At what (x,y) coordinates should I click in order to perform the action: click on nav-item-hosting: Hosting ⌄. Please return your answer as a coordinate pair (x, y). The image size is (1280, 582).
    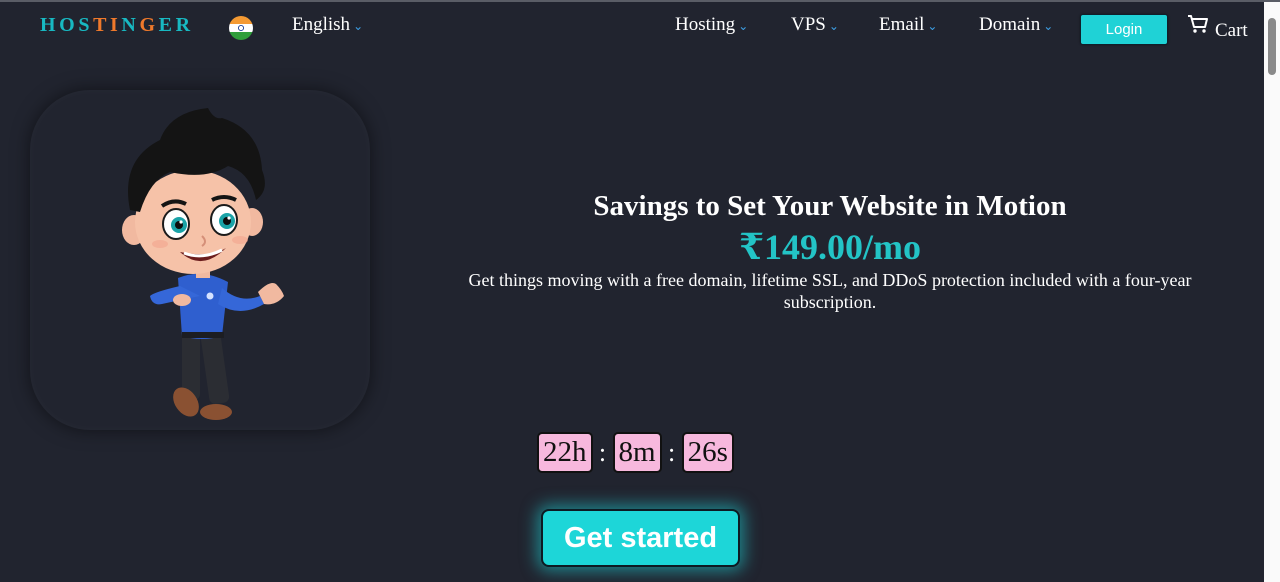
    Looking at the image, I should click on (711, 25).